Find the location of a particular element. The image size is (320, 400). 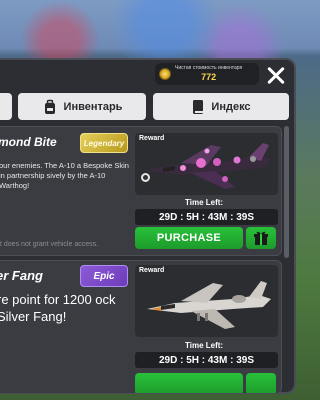

book-icon is located at coordinates (198, 106).